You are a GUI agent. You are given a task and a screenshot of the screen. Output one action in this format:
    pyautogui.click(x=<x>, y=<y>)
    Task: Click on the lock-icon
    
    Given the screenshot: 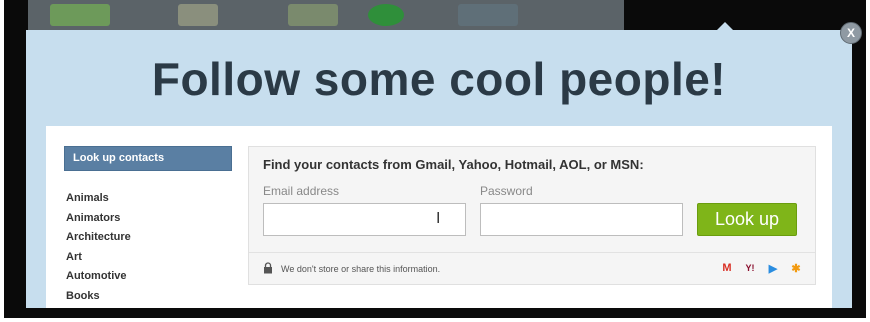 What is the action you would take?
    pyautogui.click(x=268, y=268)
    